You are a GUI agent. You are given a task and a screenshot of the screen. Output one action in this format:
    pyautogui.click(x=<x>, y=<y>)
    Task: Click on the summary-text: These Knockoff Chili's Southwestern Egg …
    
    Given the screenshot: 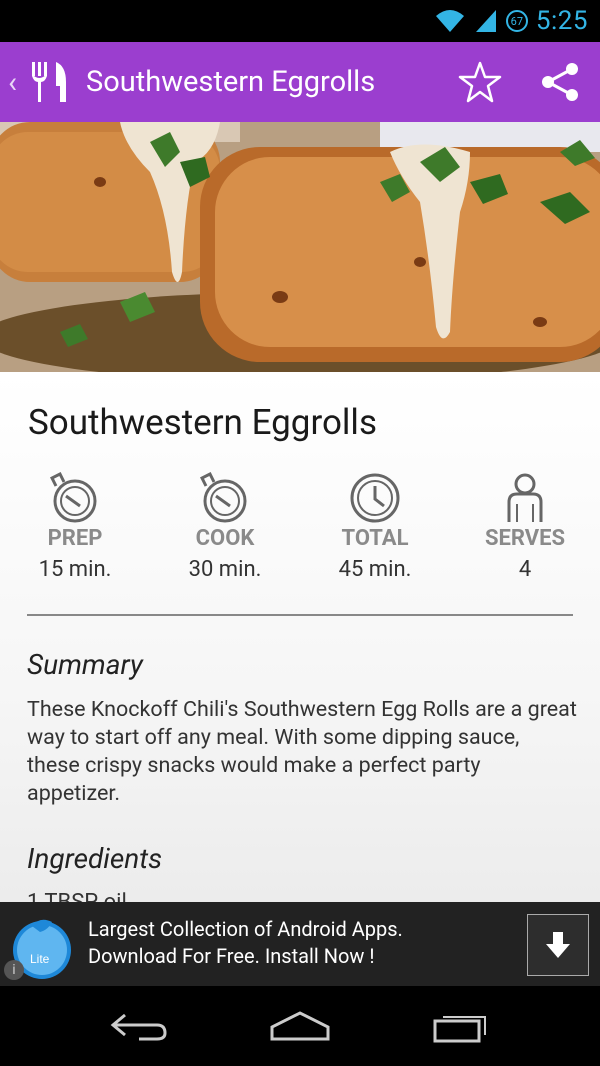 What is the action you would take?
    pyautogui.click(x=302, y=751)
    